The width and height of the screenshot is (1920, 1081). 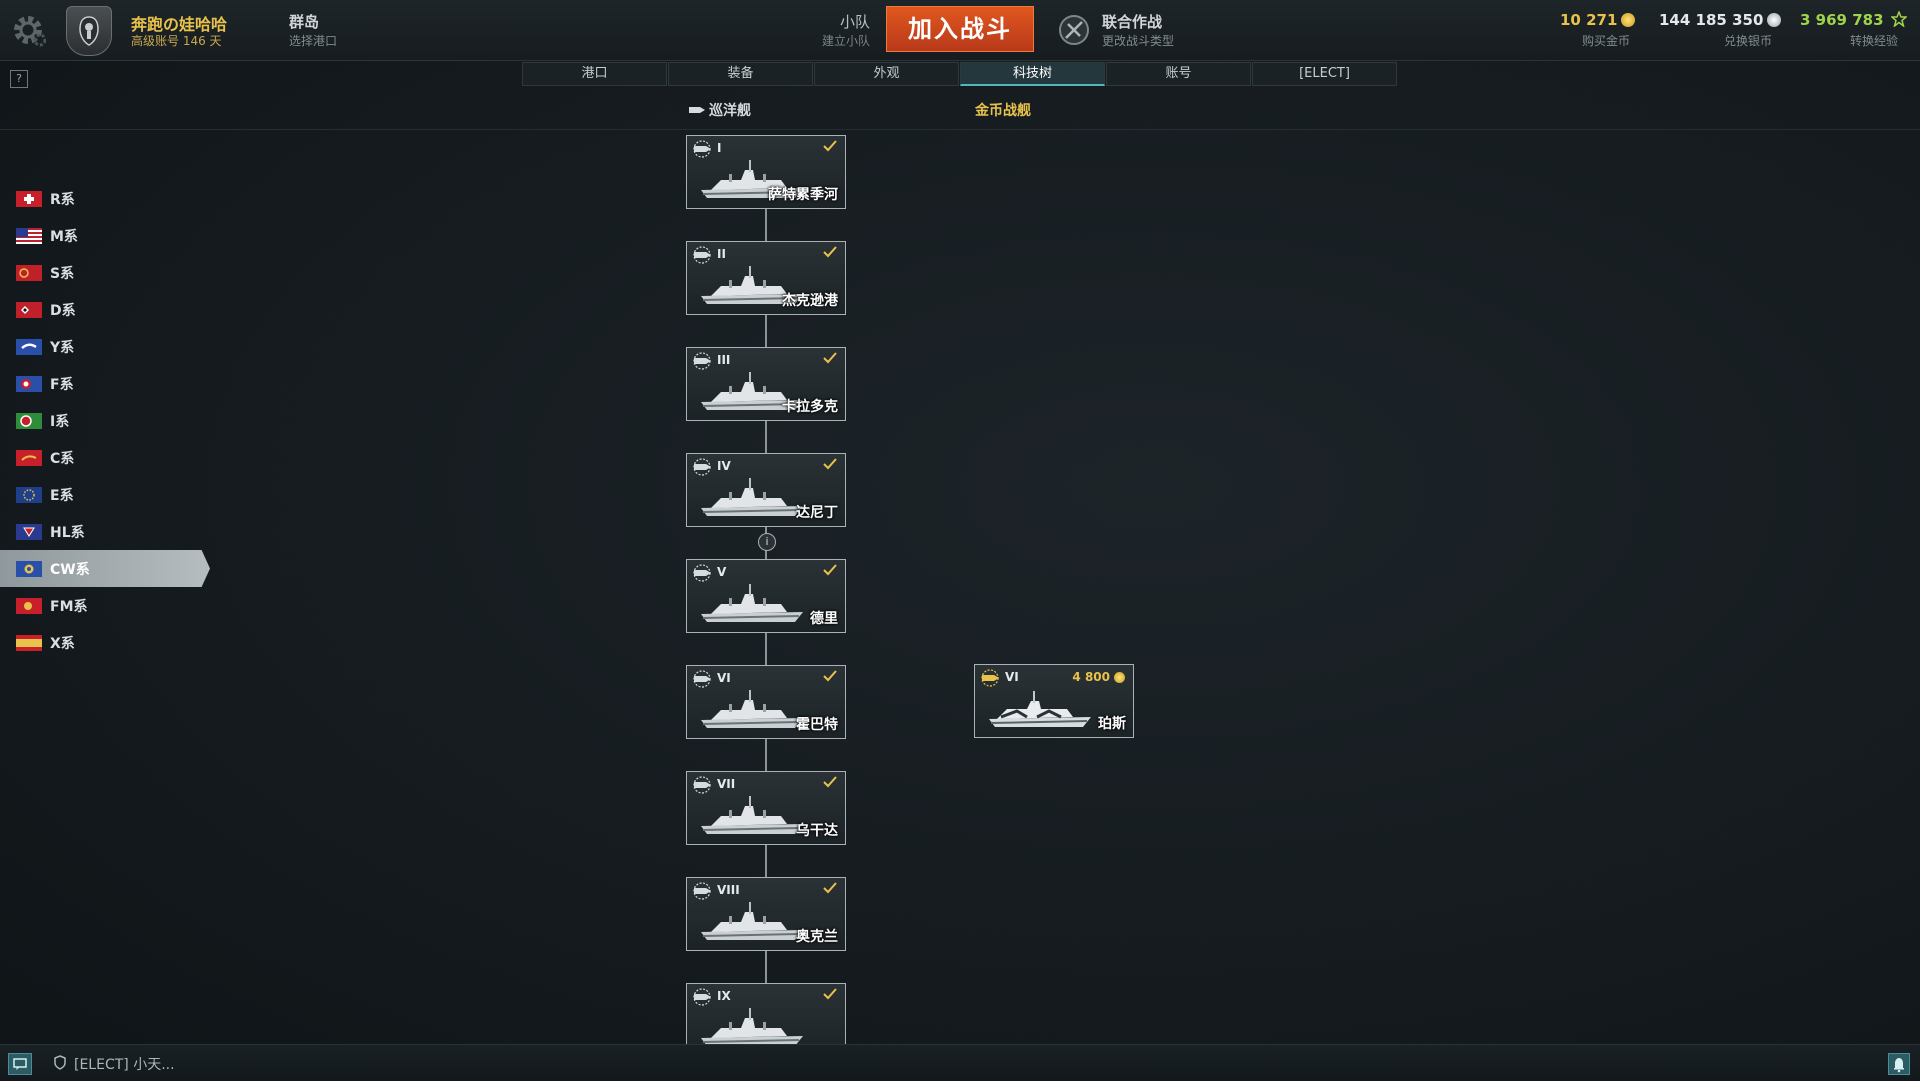 What do you see at coordinates (1748, 40) in the screenshot?
I see `exchange-silver-label: 兑换银币` at bounding box center [1748, 40].